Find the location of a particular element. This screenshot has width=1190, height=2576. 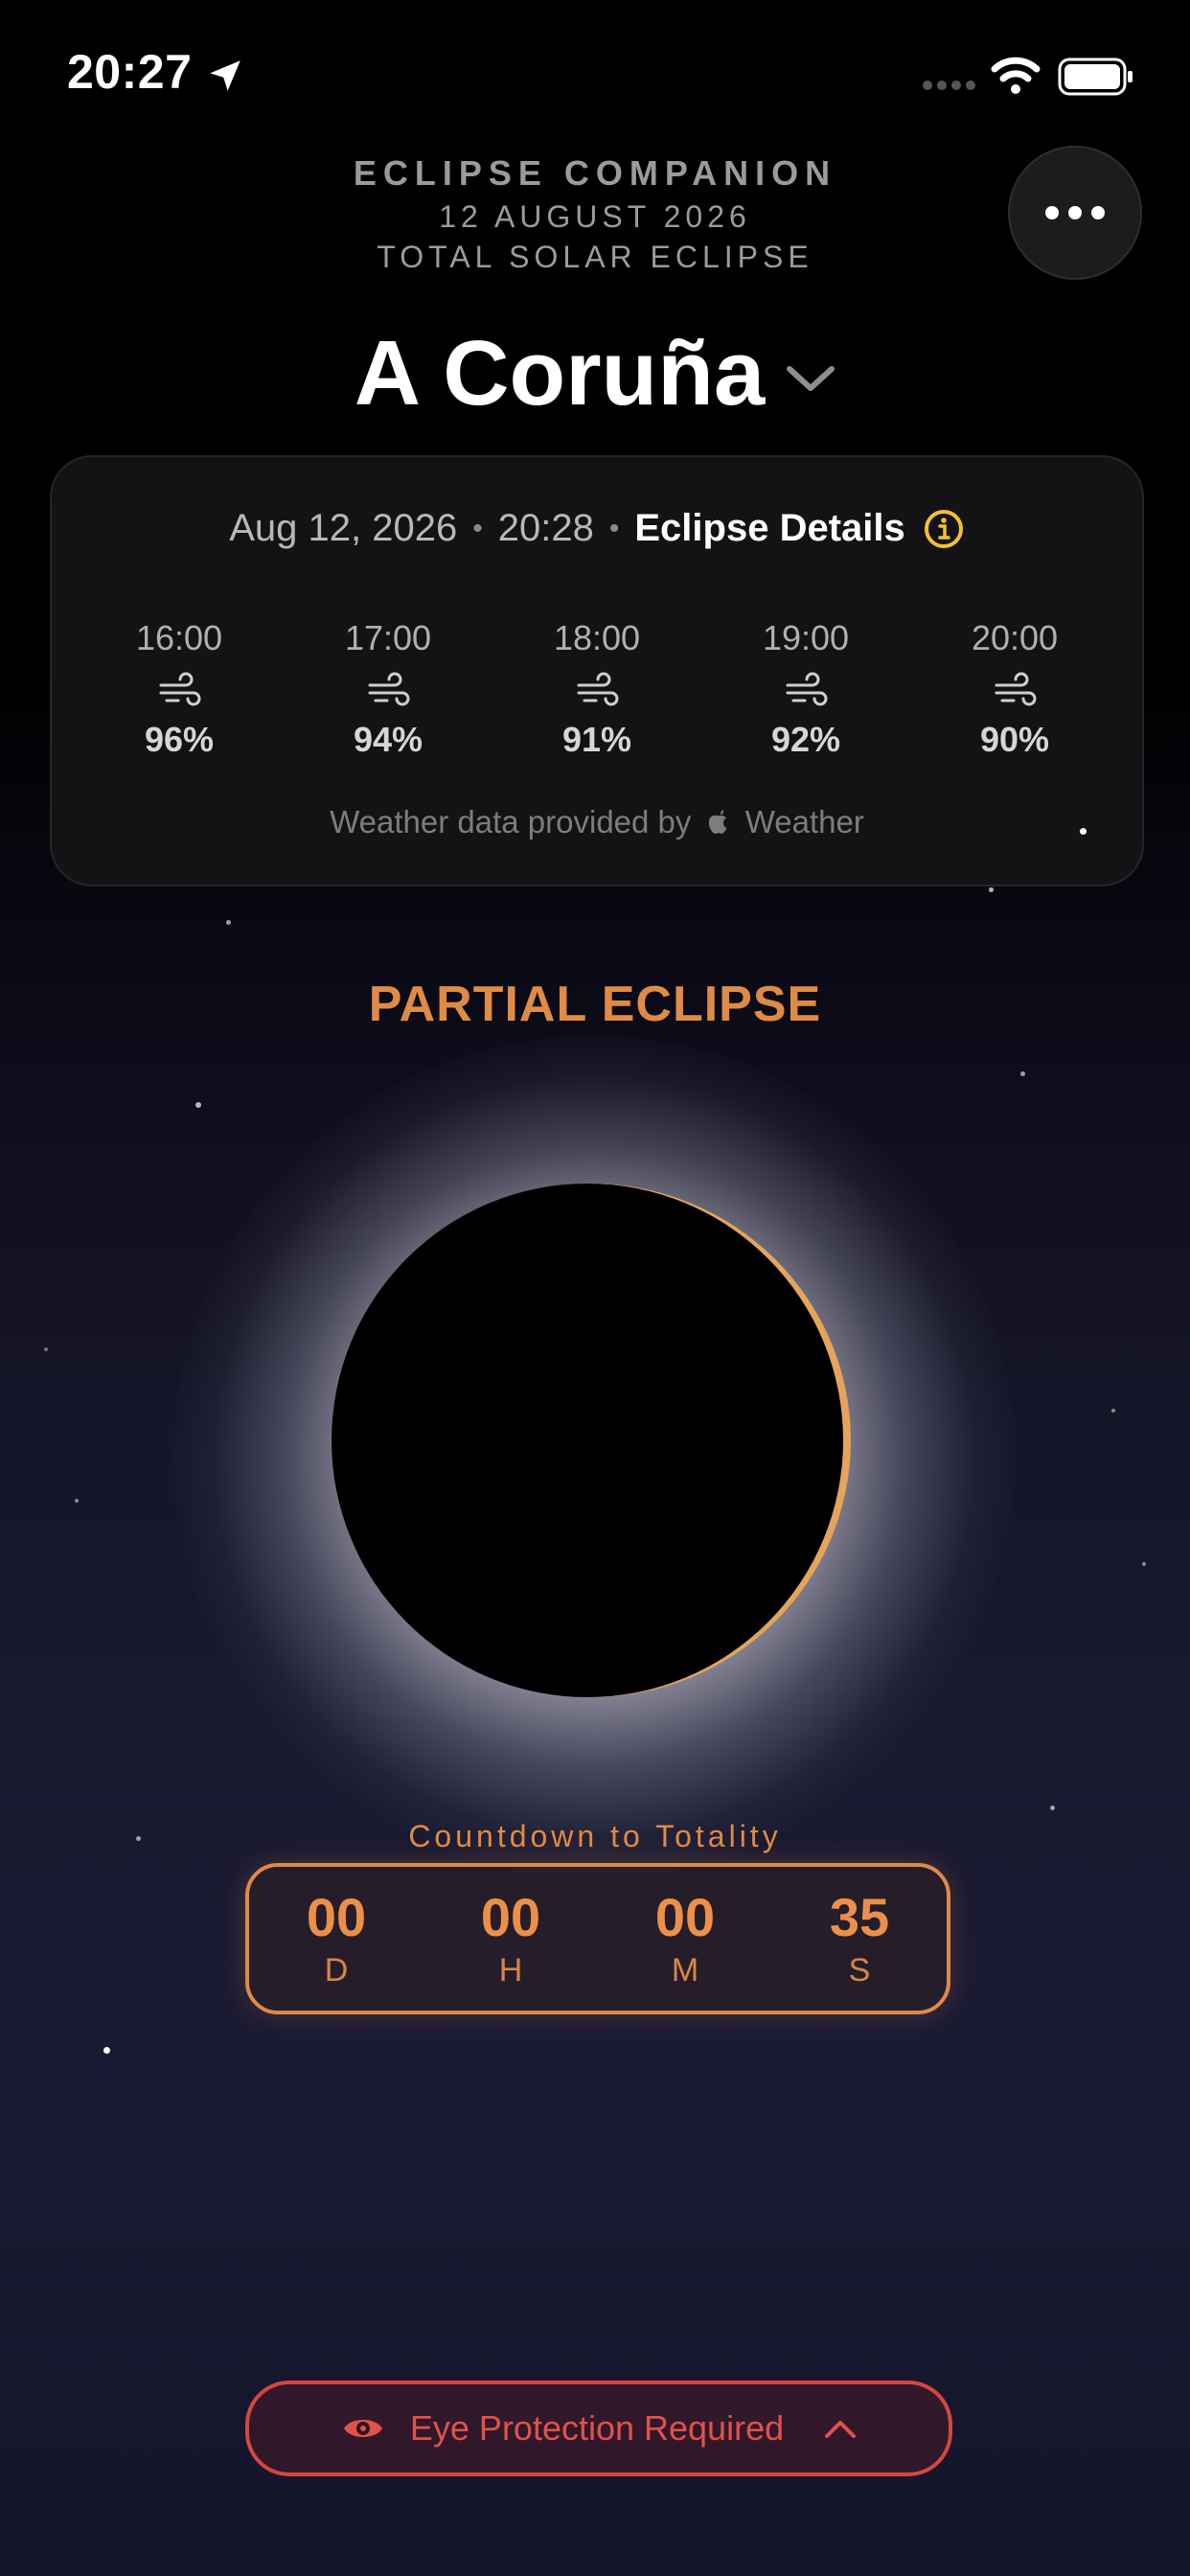

countdown-timer: 00 D 00 H 00 M 35 S is located at coordinates (598, 1938).